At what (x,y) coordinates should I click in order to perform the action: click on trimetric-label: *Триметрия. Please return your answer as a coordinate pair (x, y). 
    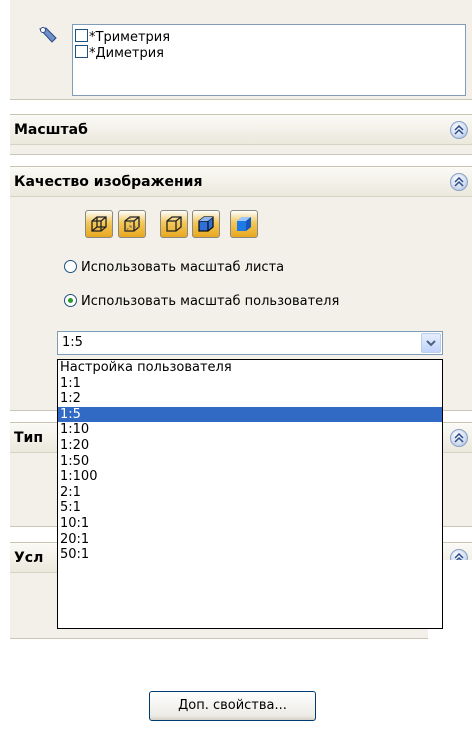
    Looking at the image, I should click on (130, 37).